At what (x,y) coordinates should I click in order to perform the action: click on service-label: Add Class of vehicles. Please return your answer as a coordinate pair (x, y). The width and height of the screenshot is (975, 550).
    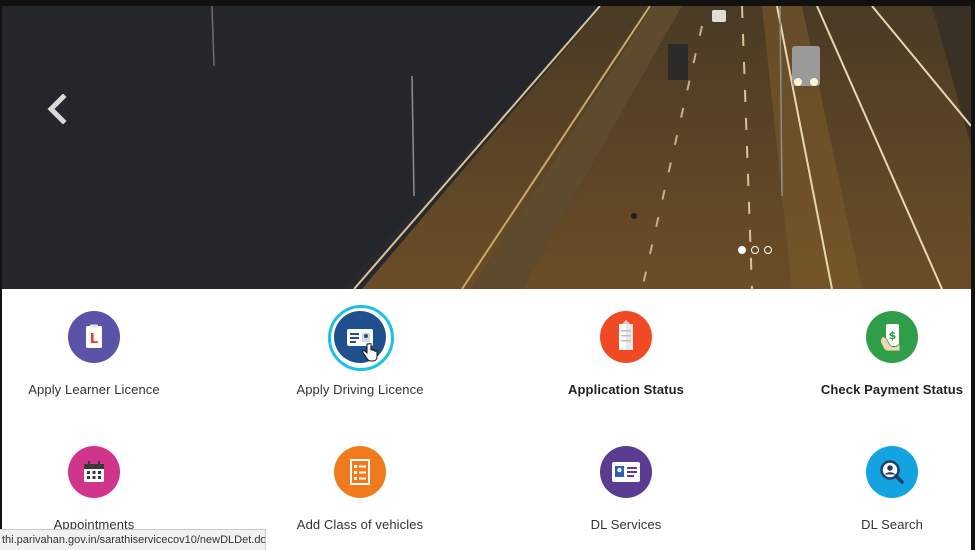
    Looking at the image, I should click on (360, 524).